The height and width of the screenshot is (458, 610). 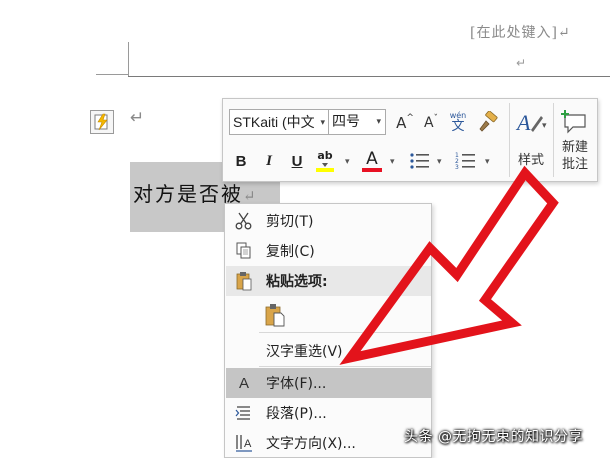 What do you see at coordinates (458, 126) in the screenshot?
I see `phonetic-guide-char: 文` at bounding box center [458, 126].